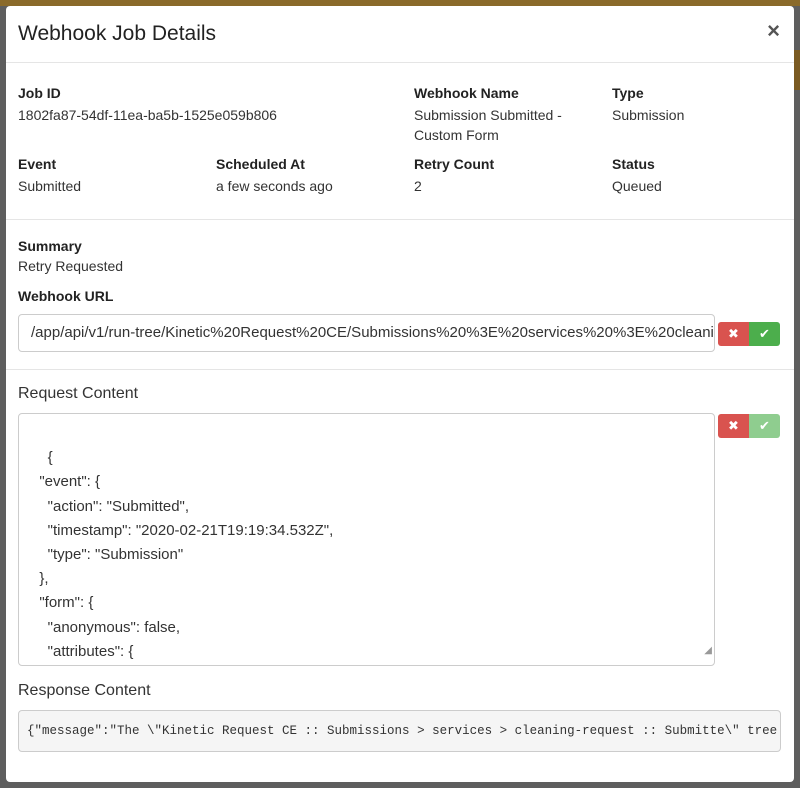  What do you see at coordinates (70, 257) in the screenshot?
I see `summary-field: Summary Retry Requested` at bounding box center [70, 257].